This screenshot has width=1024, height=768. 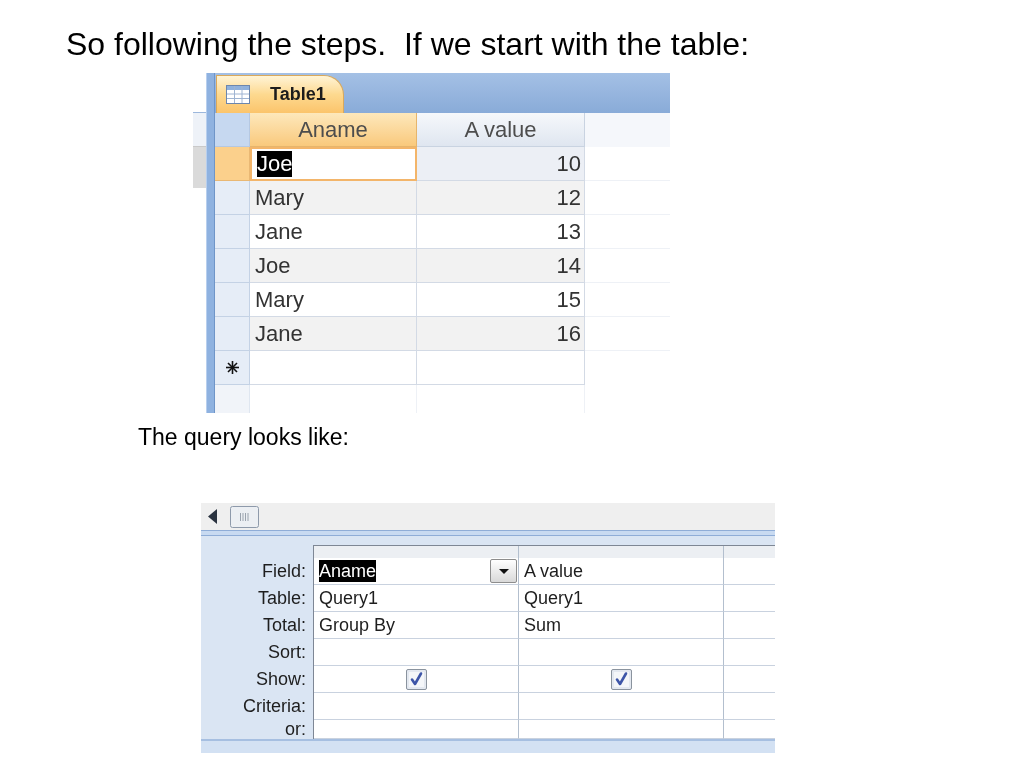 What do you see at coordinates (501, 130) in the screenshot?
I see `column-header: A value` at bounding box center [501, 130].